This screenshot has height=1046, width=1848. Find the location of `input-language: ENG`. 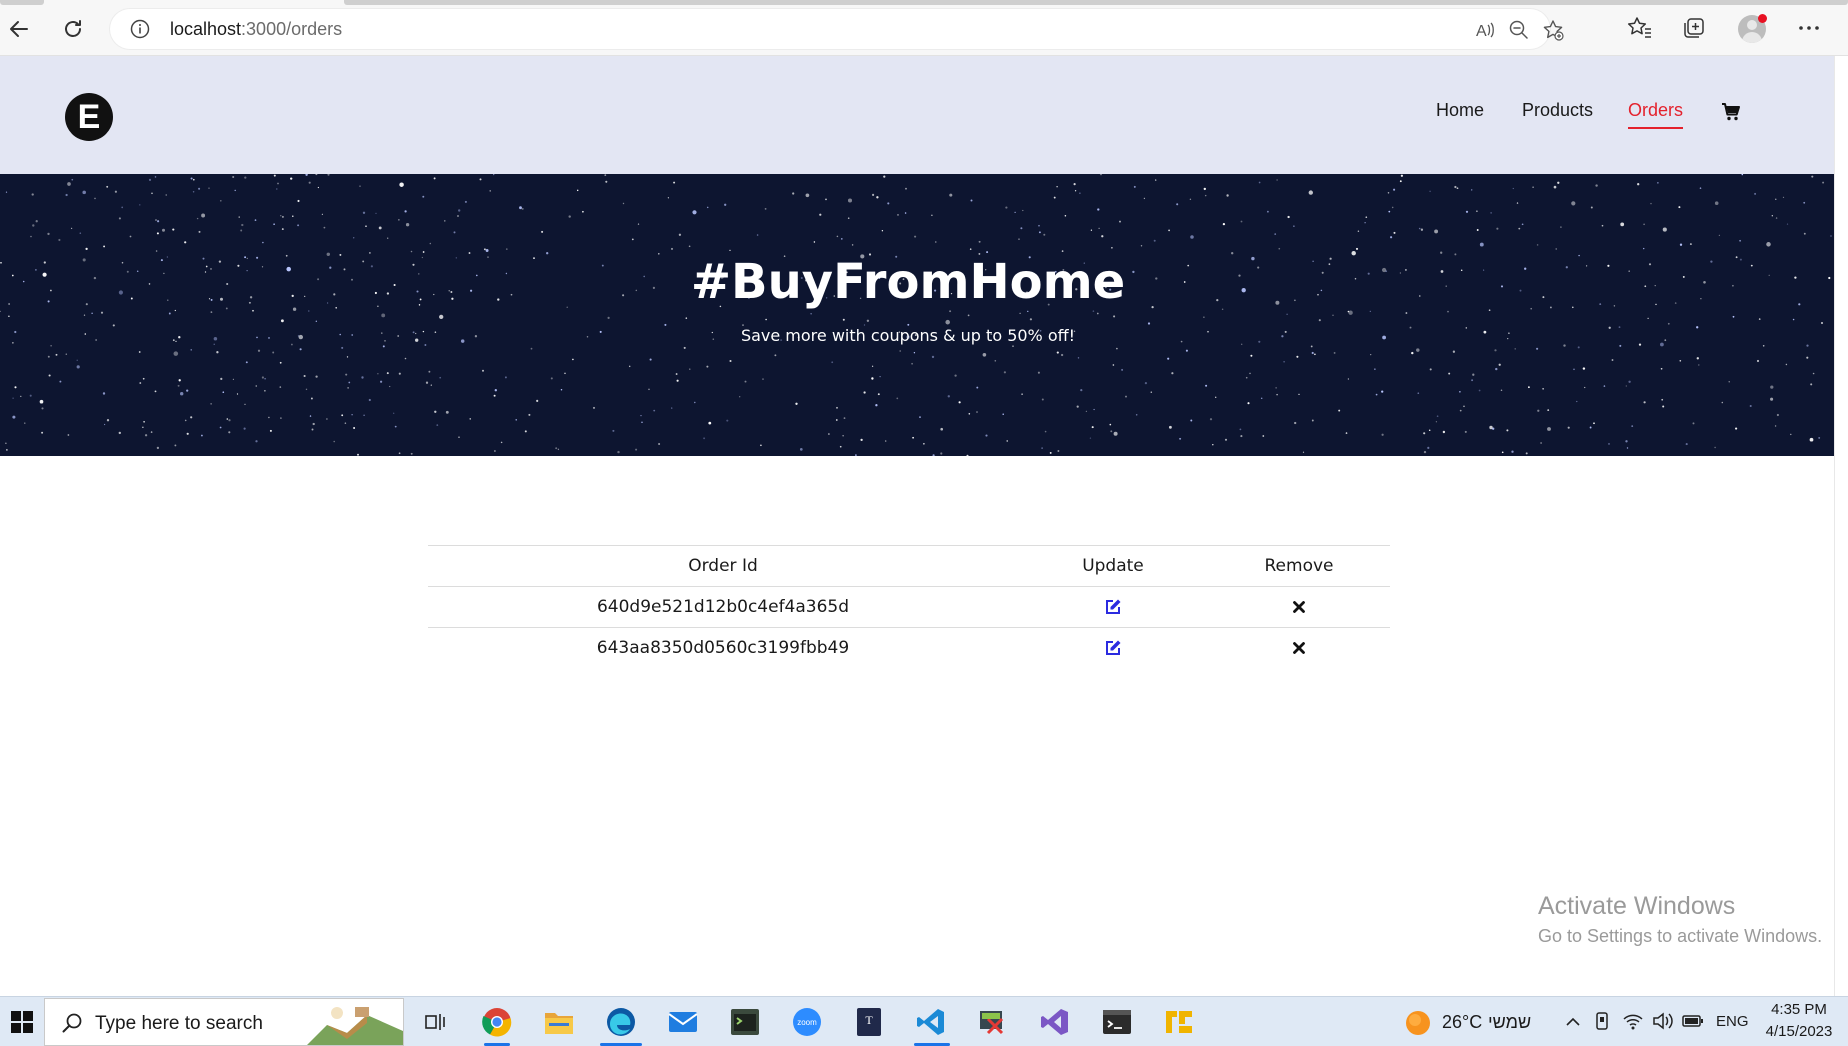

input-language: ENG is located at coordinates (1732, 1021).